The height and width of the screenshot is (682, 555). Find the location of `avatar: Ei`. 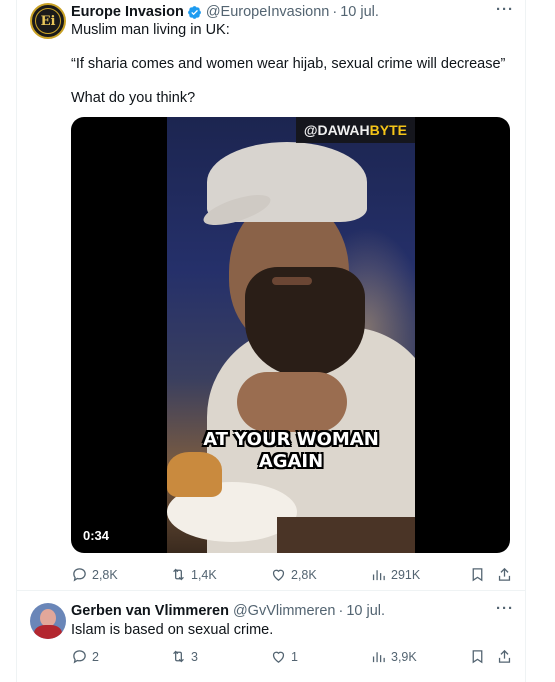

avatar: Ei is located at coordinates (48, 21).